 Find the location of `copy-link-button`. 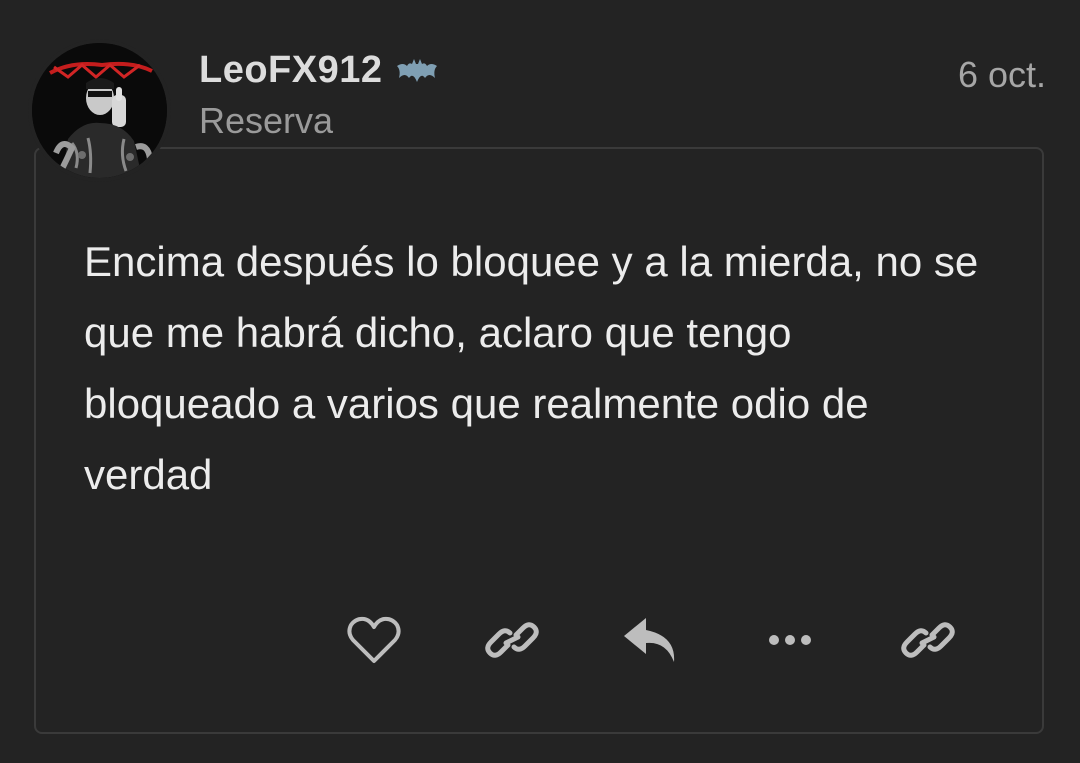

copy-link-button is located at coordinates (512, 640).